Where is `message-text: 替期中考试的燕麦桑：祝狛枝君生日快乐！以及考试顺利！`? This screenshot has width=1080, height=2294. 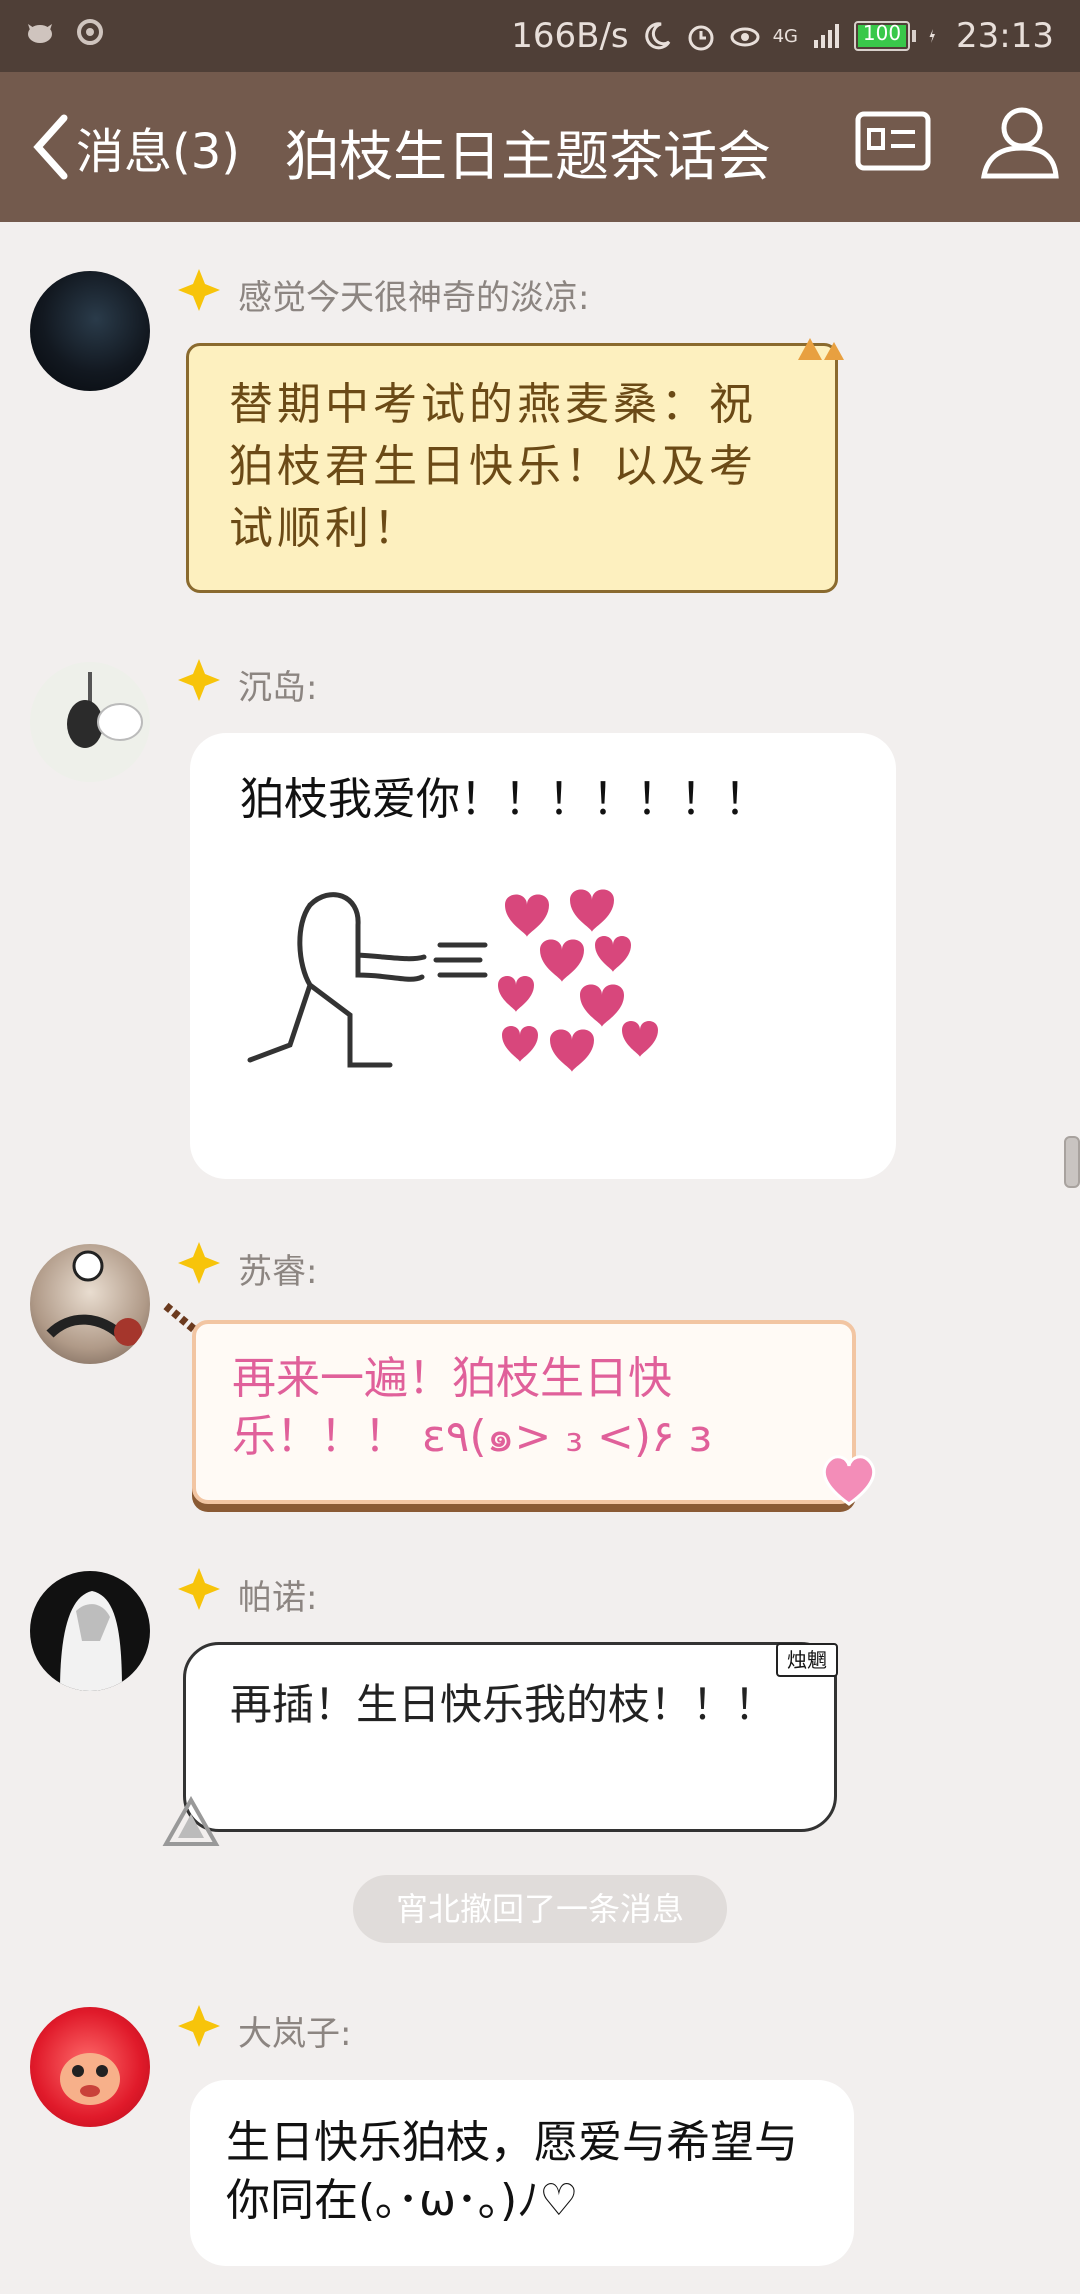
message-text: 替期中考试的燕麦桑：祝狛枝君生日快乐！以及考试顺利！ is located at coordinates (493, 466).